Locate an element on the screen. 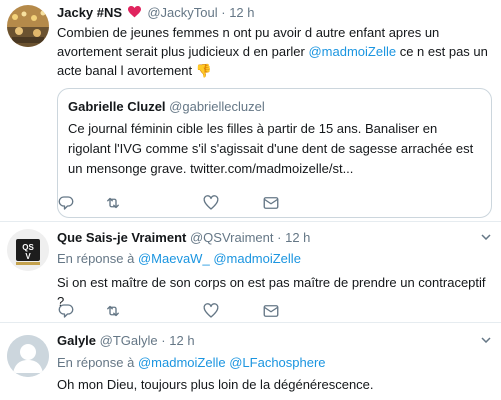 The width and height of the screenshot is (501, 400). reply-context: En réponse à @madmoiZelle @LFachosphere is located at coordinates (191, 362).